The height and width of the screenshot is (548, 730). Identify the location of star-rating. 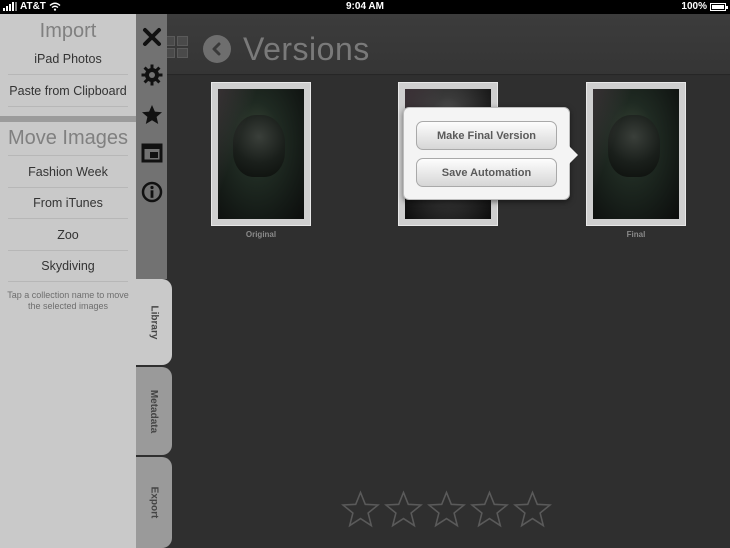
(446, 509).